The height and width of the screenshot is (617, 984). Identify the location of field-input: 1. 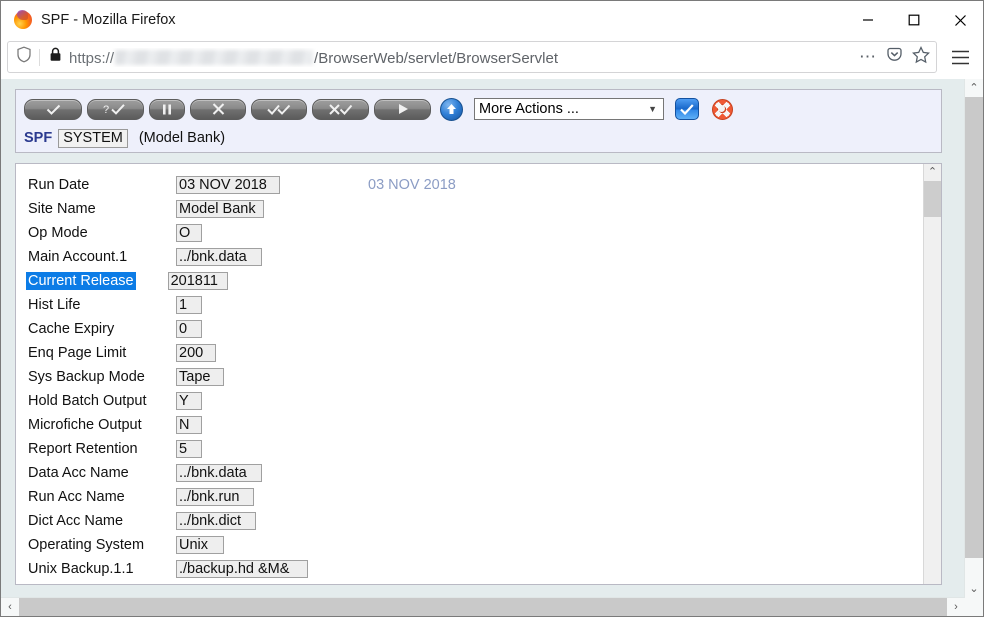
(189, 305).